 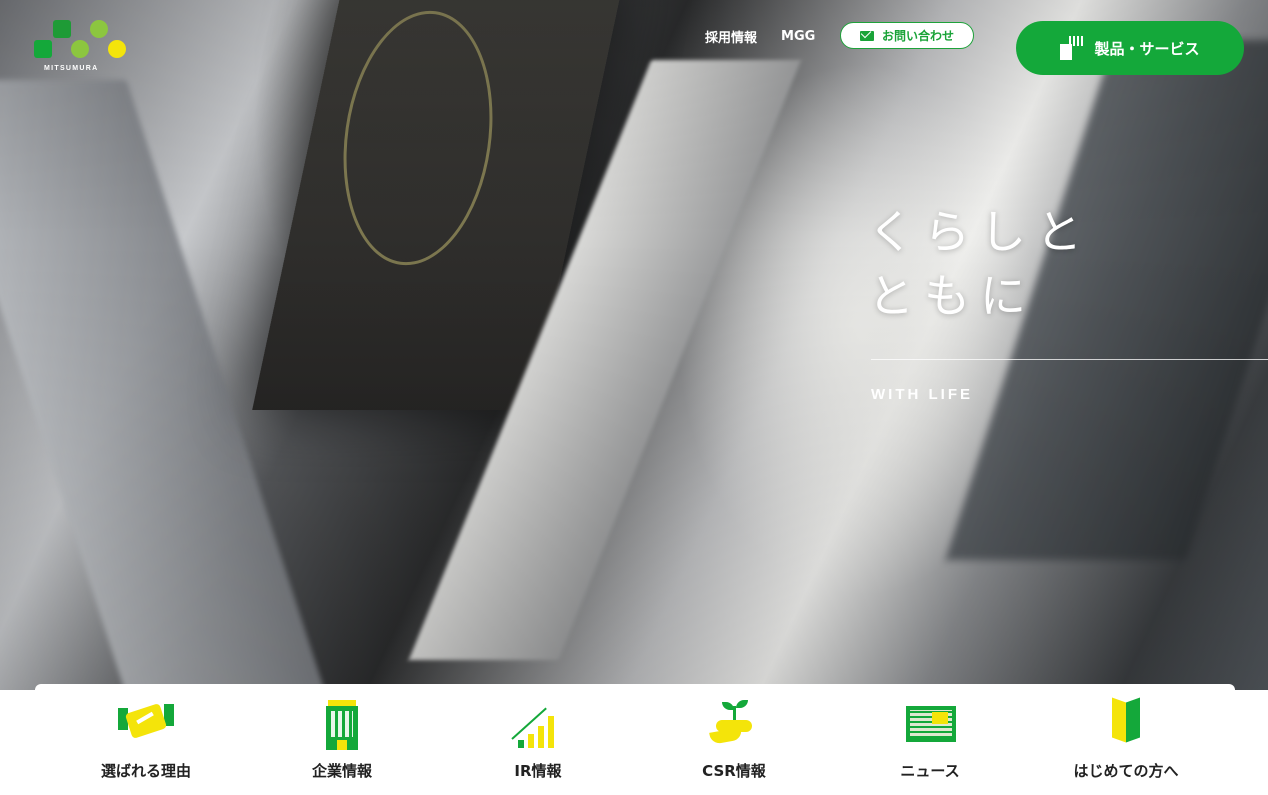 What do you see at coordinates (922, 394) in the screenshot?
I see `hero-subtitle: WITH LIFE` at bounding box center [922, 394].